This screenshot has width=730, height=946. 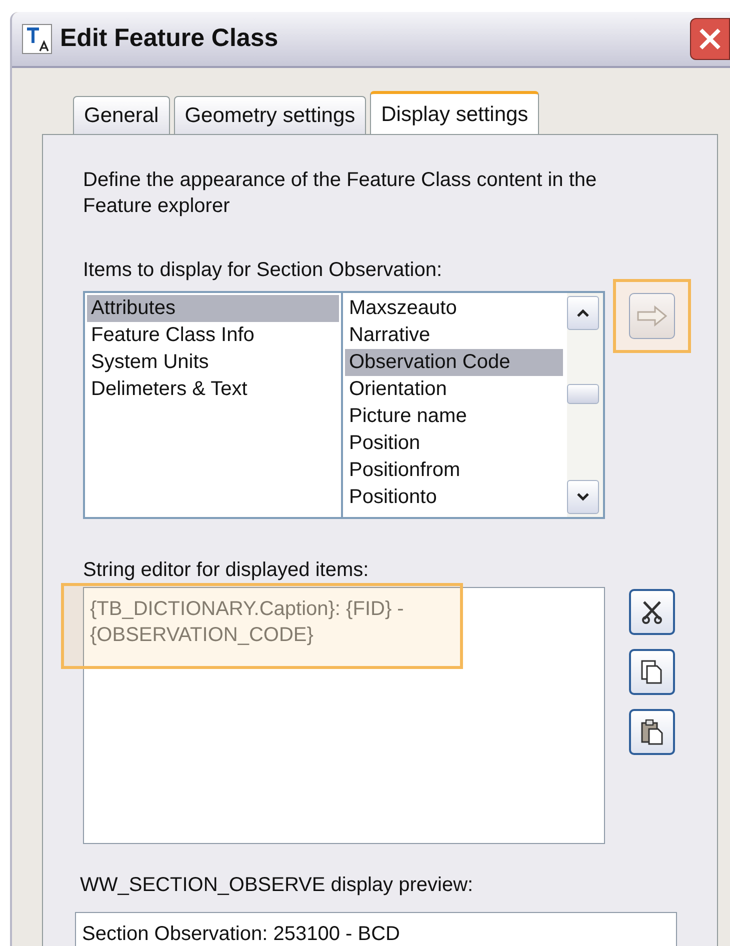 I want to click on list-item: Maxszeauto, so click(x=454, y=308).